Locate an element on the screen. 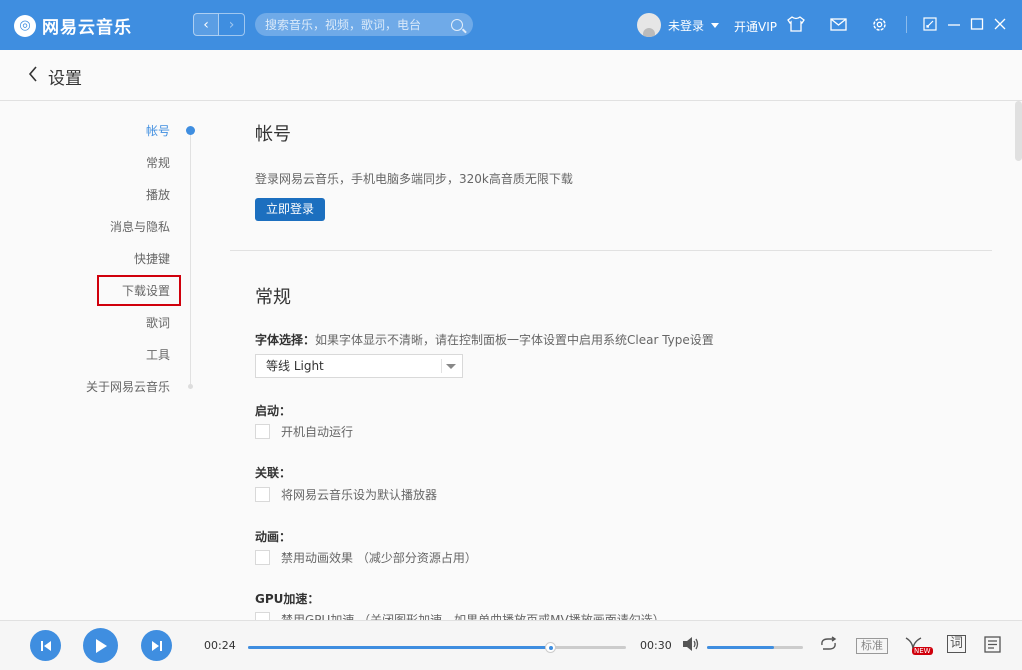 The width and height of the screenshot is (1022, 670). startup-label: 启动： is located at coordinates (273, 411).